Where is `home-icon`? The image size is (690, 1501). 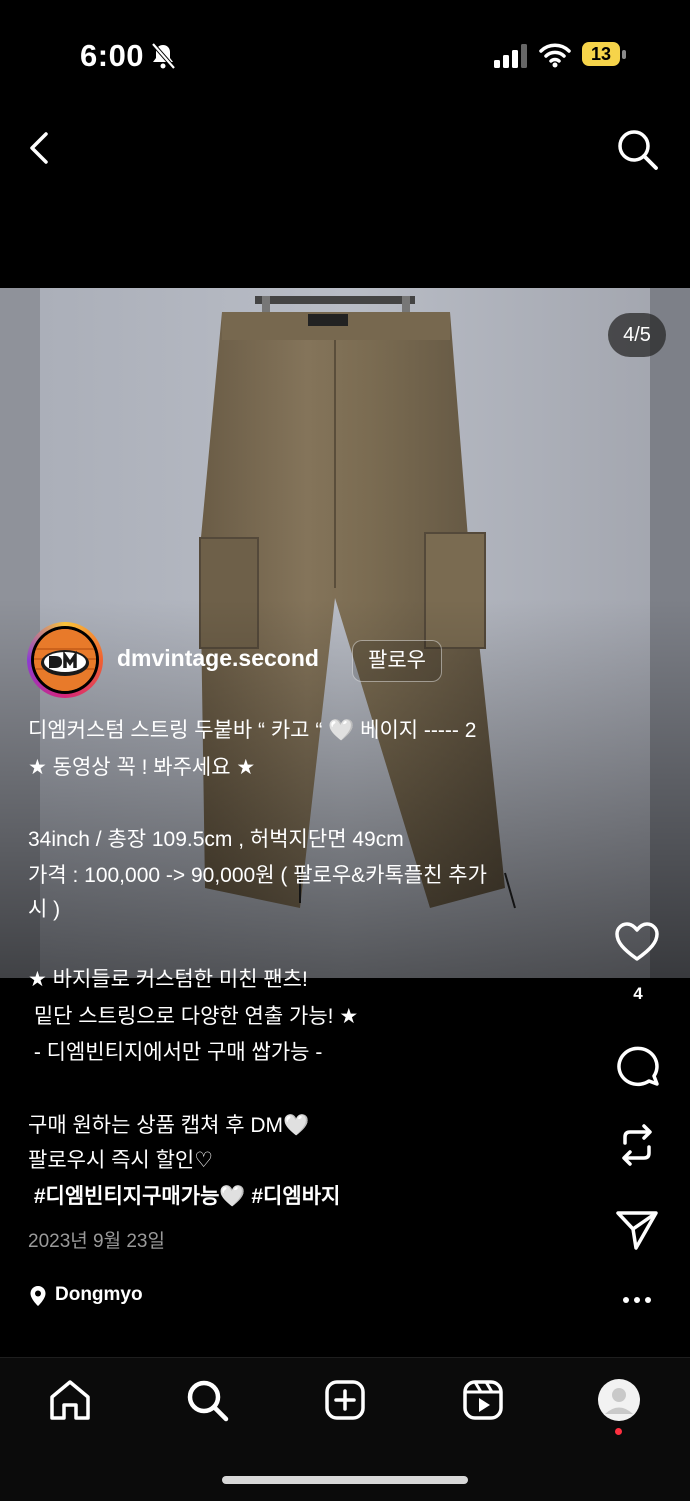 home-icon is located at coordinates (70, 1400).